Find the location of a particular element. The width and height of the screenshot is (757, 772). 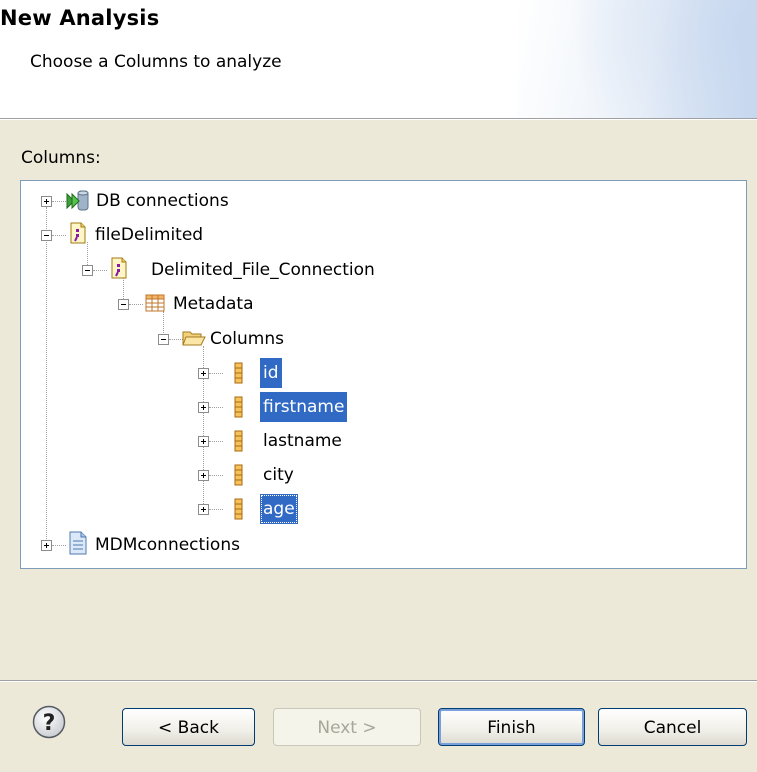

back-button: < Back is located at coordinates (188, 727).